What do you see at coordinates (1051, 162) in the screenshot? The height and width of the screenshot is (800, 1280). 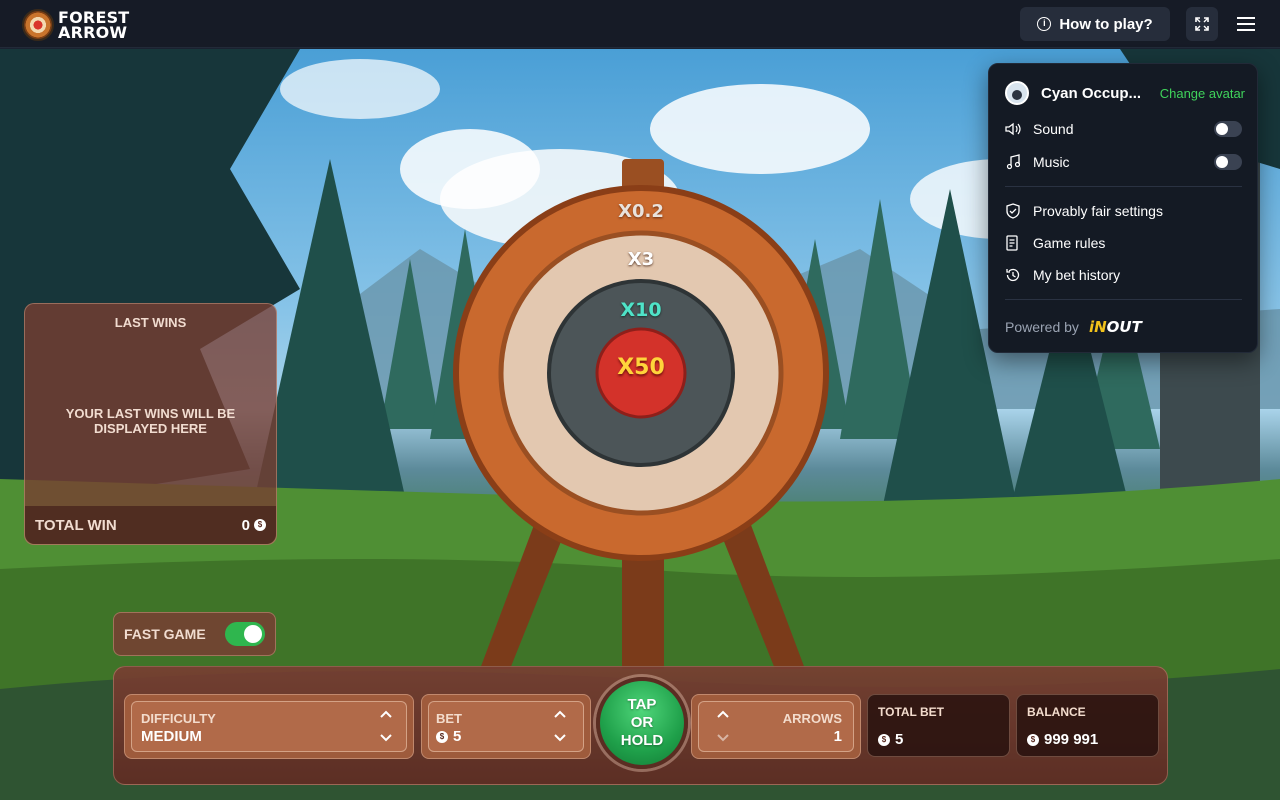 I see `music-label: Music` at bounding box center [1051, 162].